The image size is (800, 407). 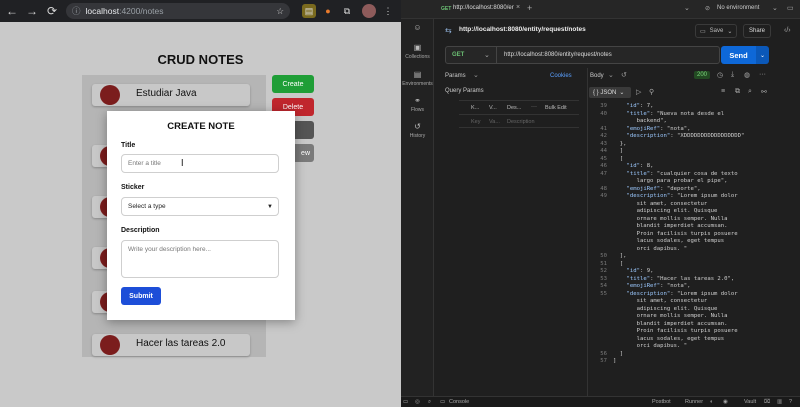 I want to click on description-input: Description, so click(x=521, y=122).